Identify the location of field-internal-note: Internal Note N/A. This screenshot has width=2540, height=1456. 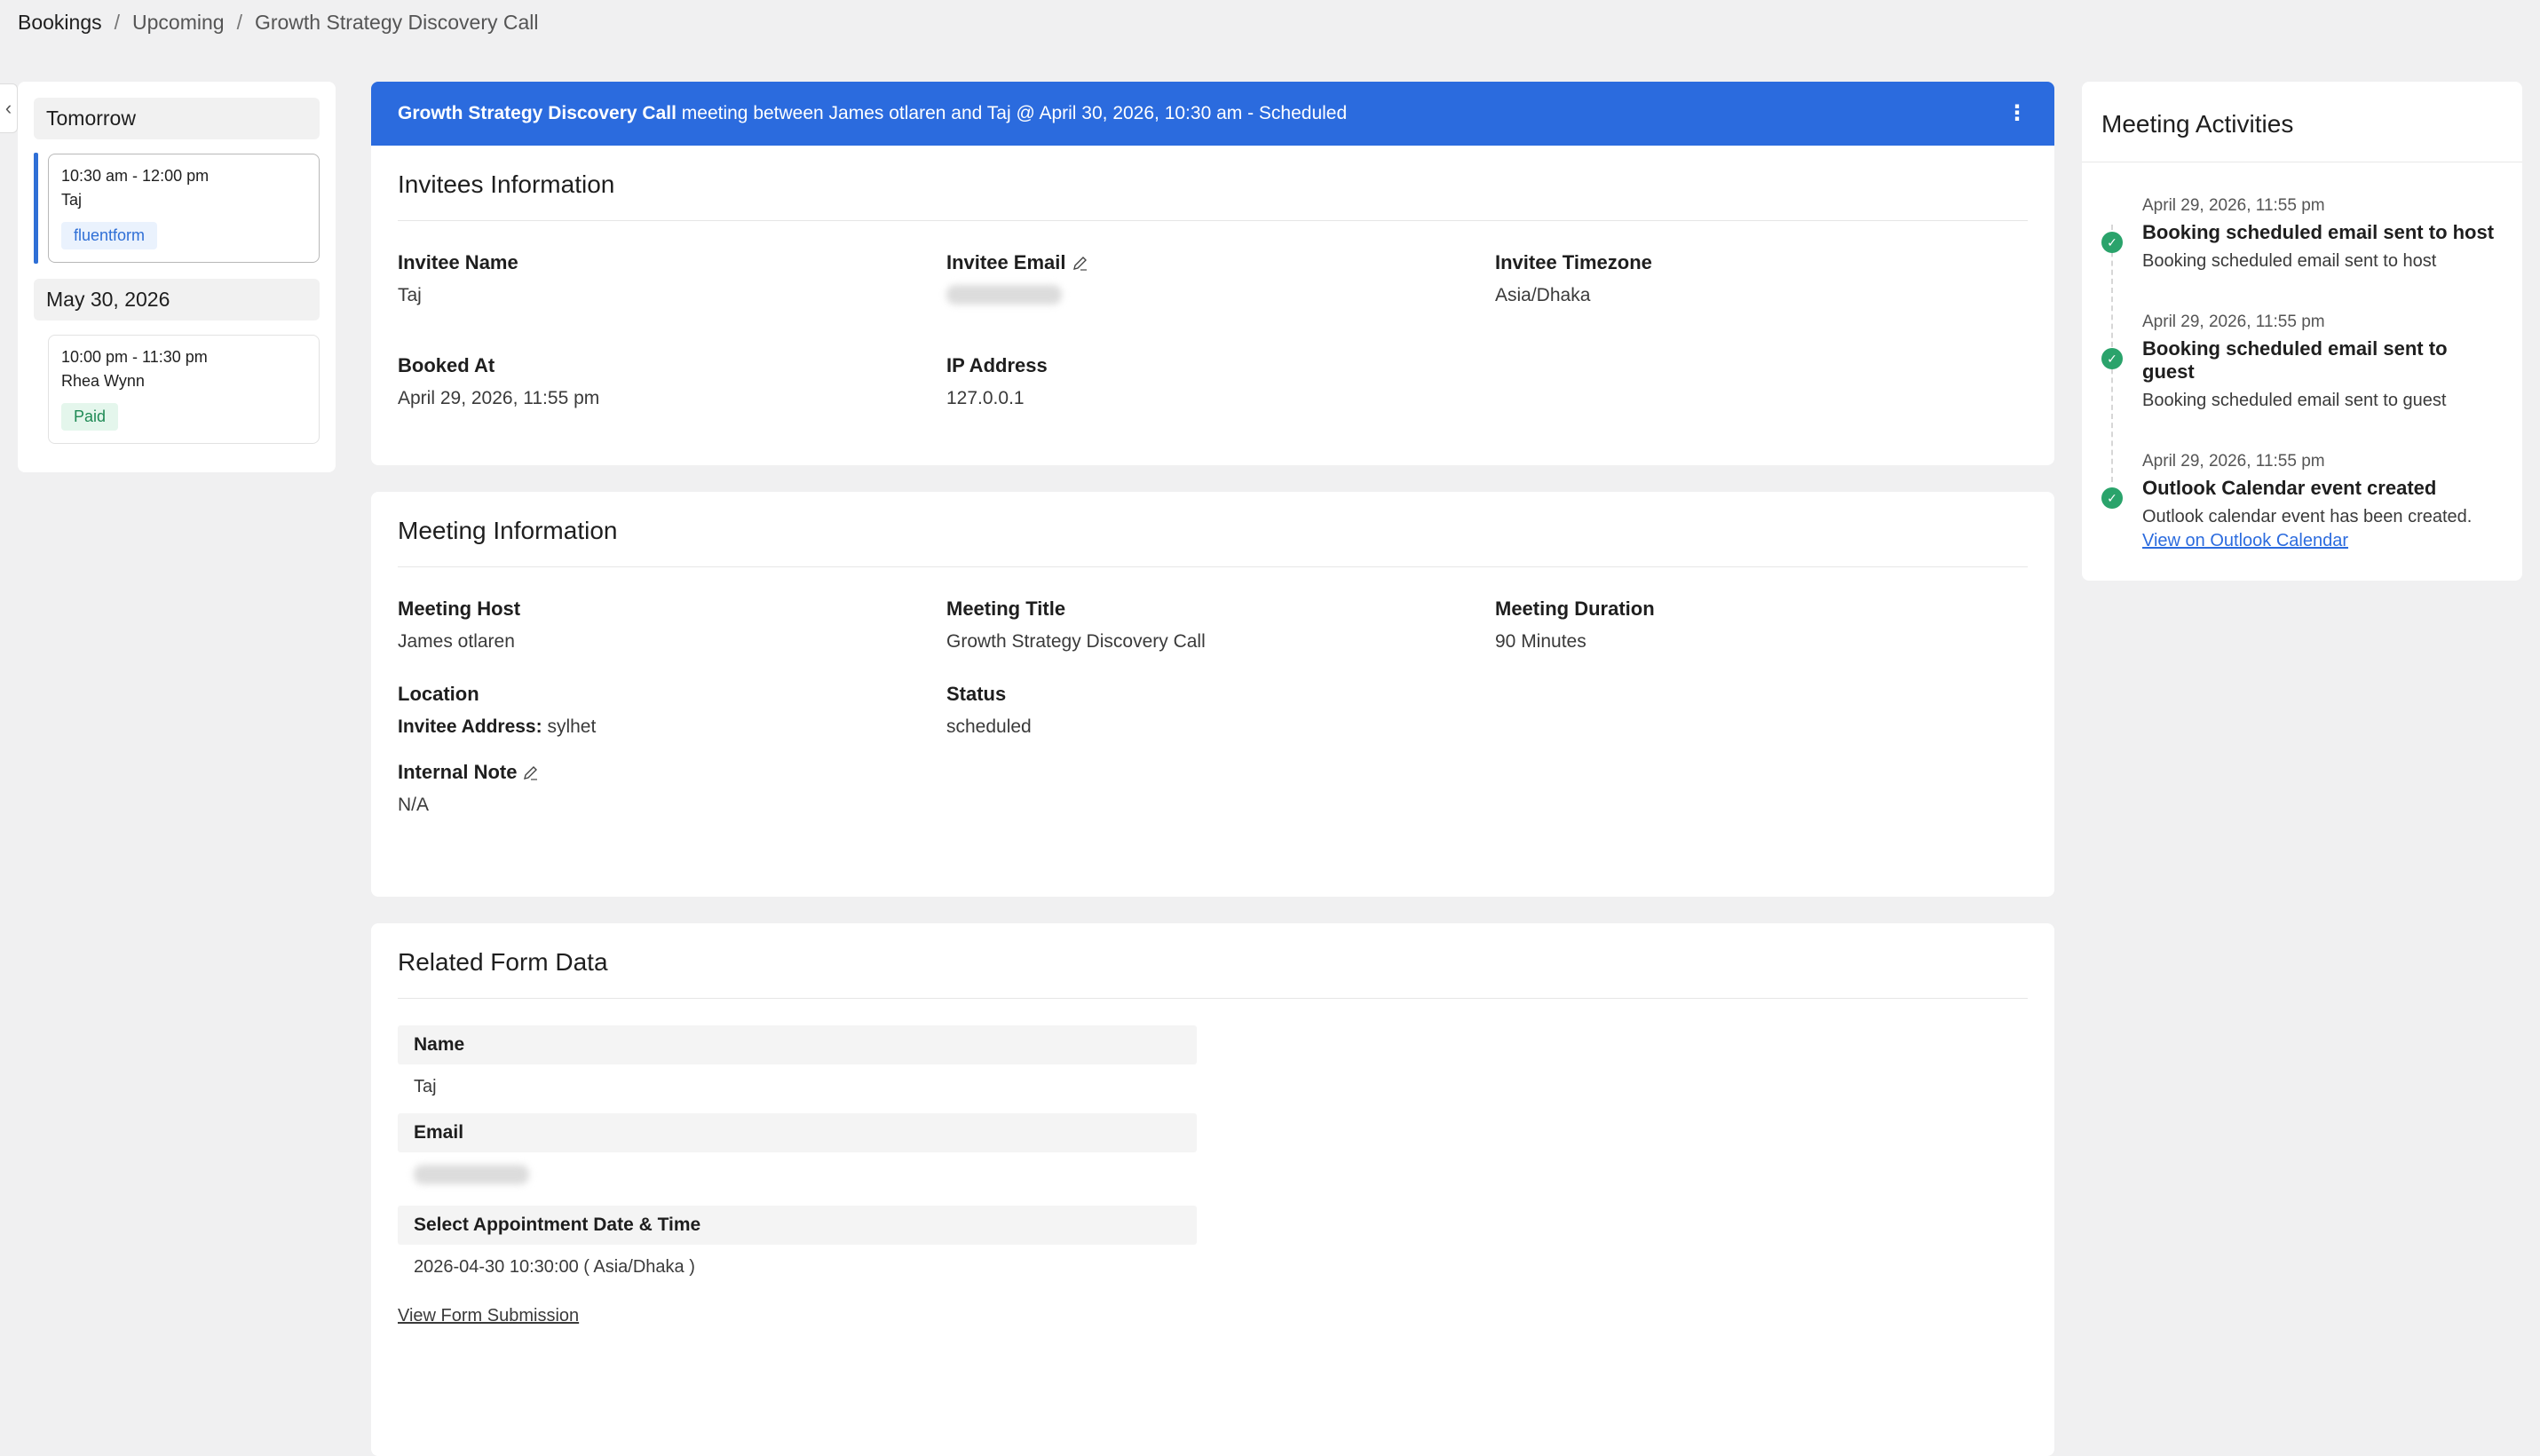
(672, 788).